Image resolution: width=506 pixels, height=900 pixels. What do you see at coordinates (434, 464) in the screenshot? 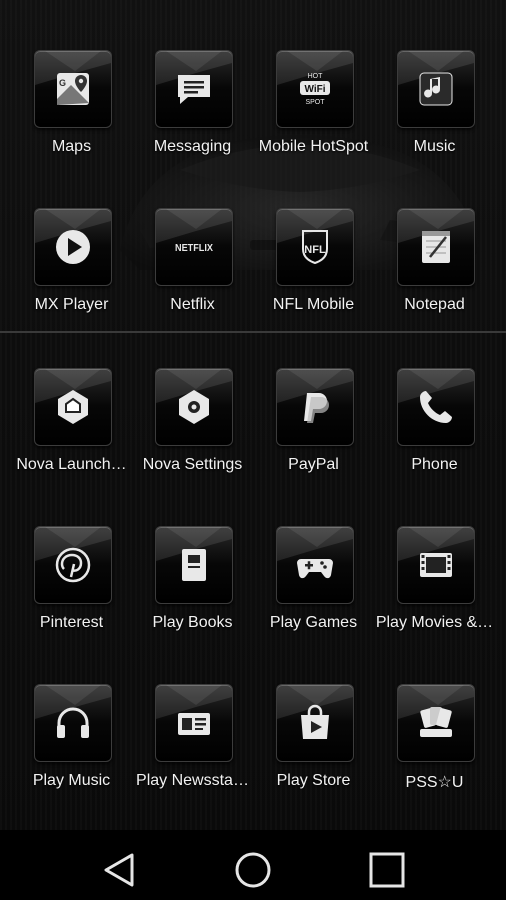
I see `app-label: Phone` at bounding box center [434, 464].